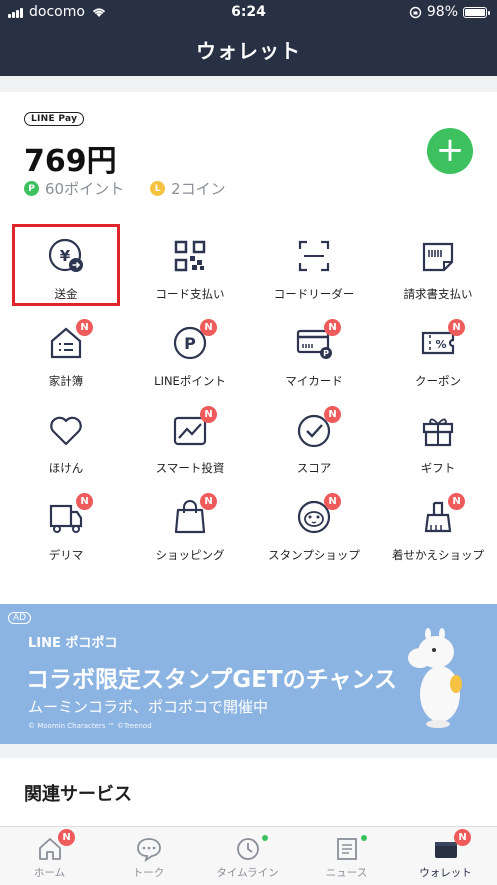 Image resolution: width=497 pixels, height=885 pixels. Describe the element at coordinates (314, 445) in the screenshot. I see `service-score: N スコア` at that location.